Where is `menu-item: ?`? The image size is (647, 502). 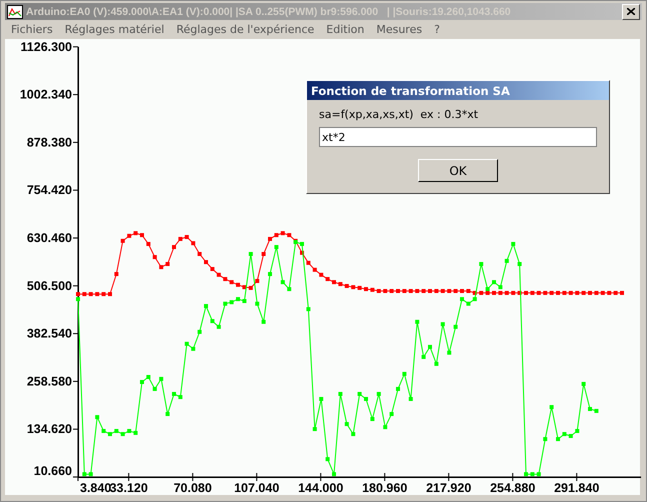
menu-item: ? is located at coordinates (437, 29).